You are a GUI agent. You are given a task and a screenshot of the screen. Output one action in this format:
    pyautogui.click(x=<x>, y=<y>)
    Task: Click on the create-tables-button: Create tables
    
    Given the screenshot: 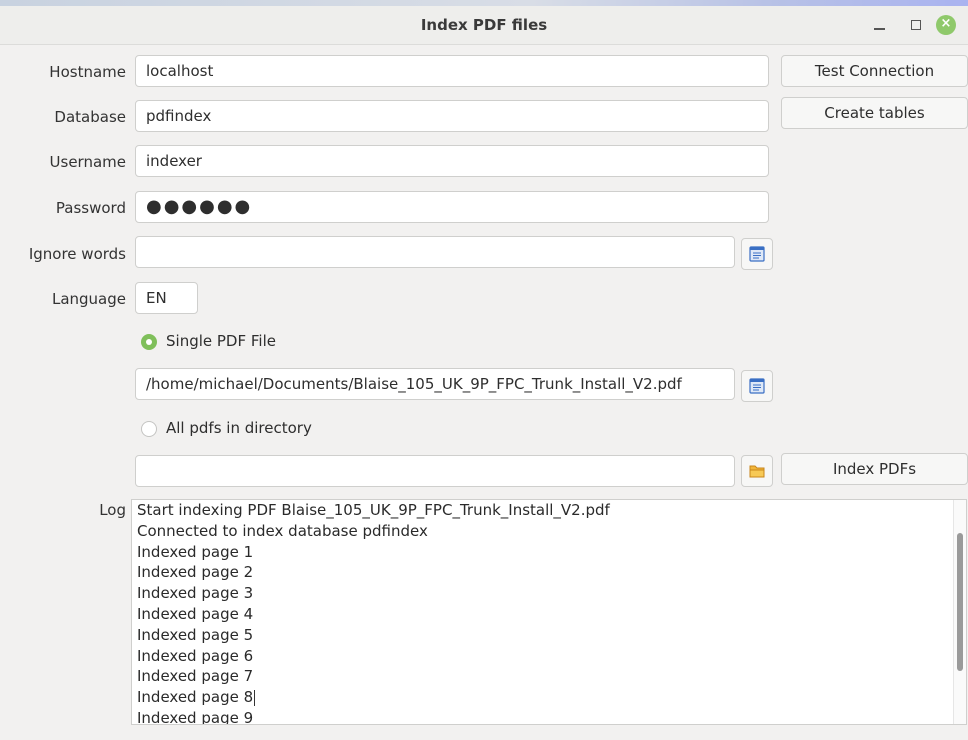 What is the action you would take?
    pyautogui.click(x=874, y=113)
    